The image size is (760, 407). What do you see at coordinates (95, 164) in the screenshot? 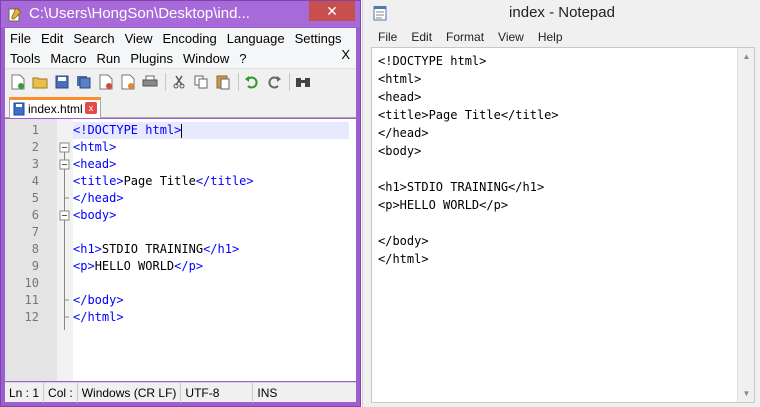
I see `code-line: <head>` at bounding box center [95, 164].